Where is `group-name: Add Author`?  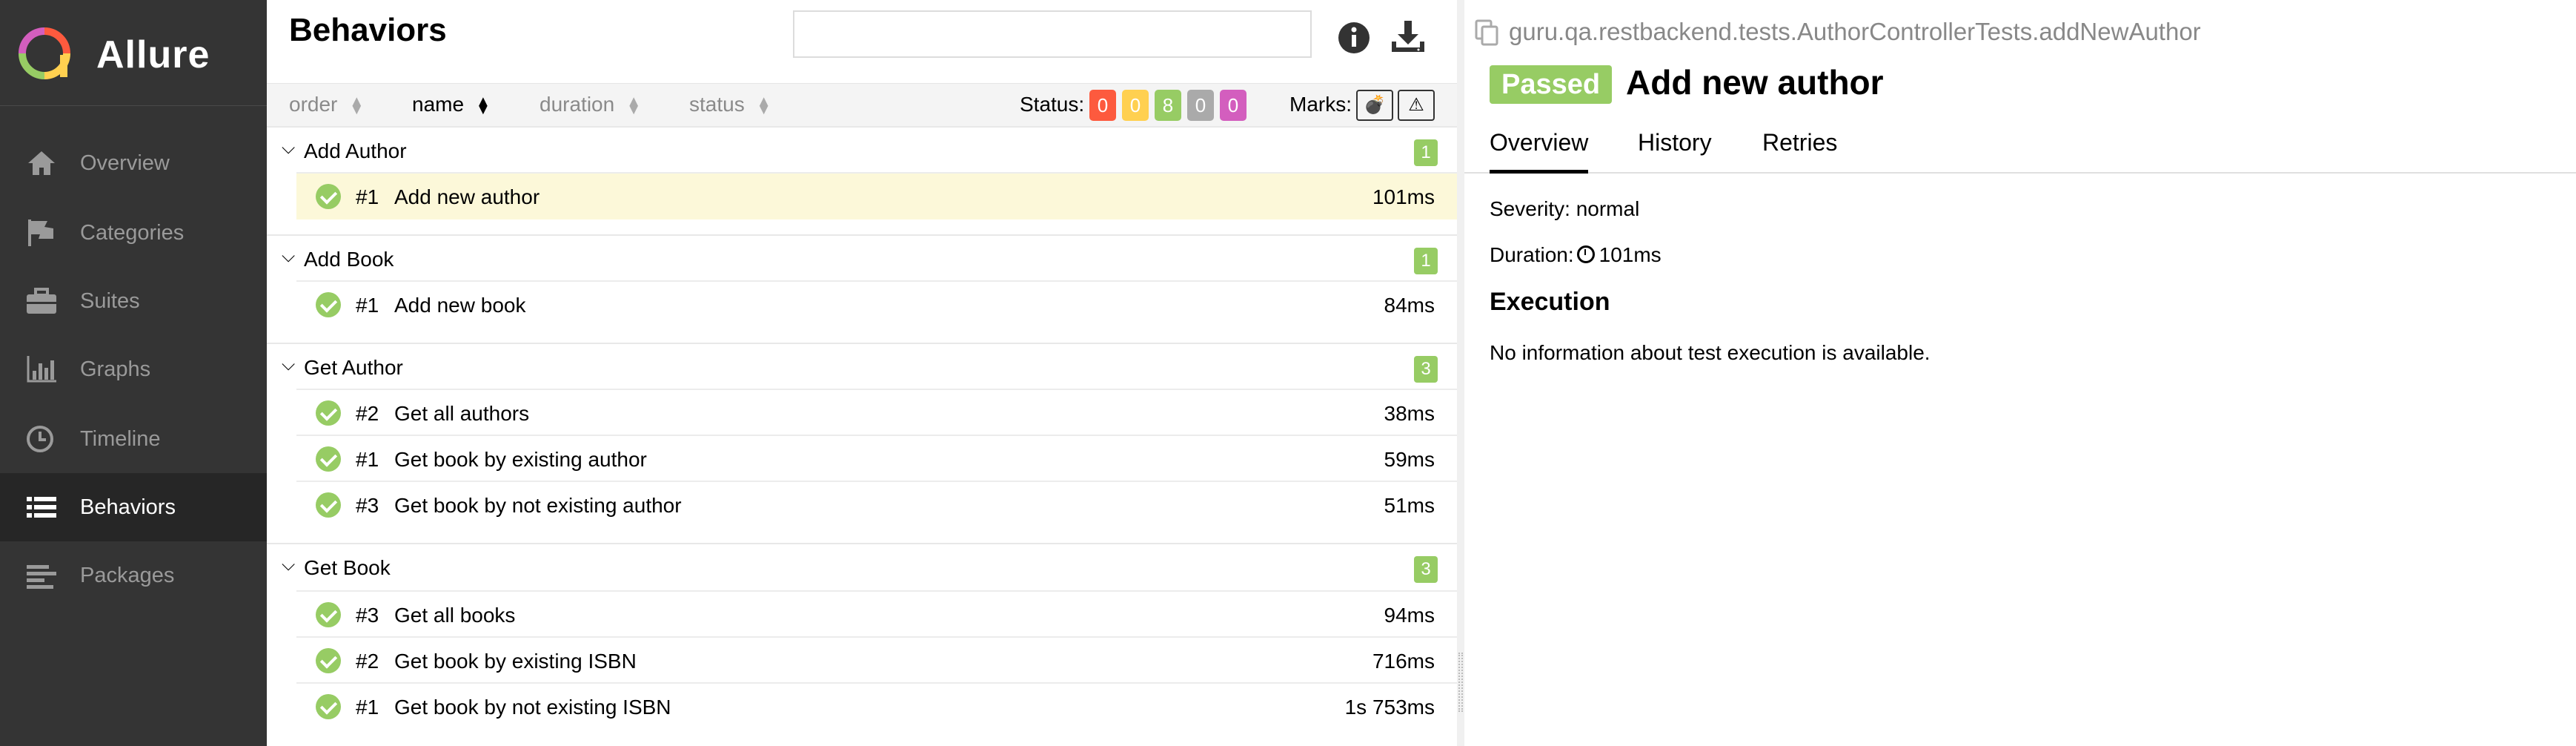 group-name: Add Author is located at coordinates (355, 150).